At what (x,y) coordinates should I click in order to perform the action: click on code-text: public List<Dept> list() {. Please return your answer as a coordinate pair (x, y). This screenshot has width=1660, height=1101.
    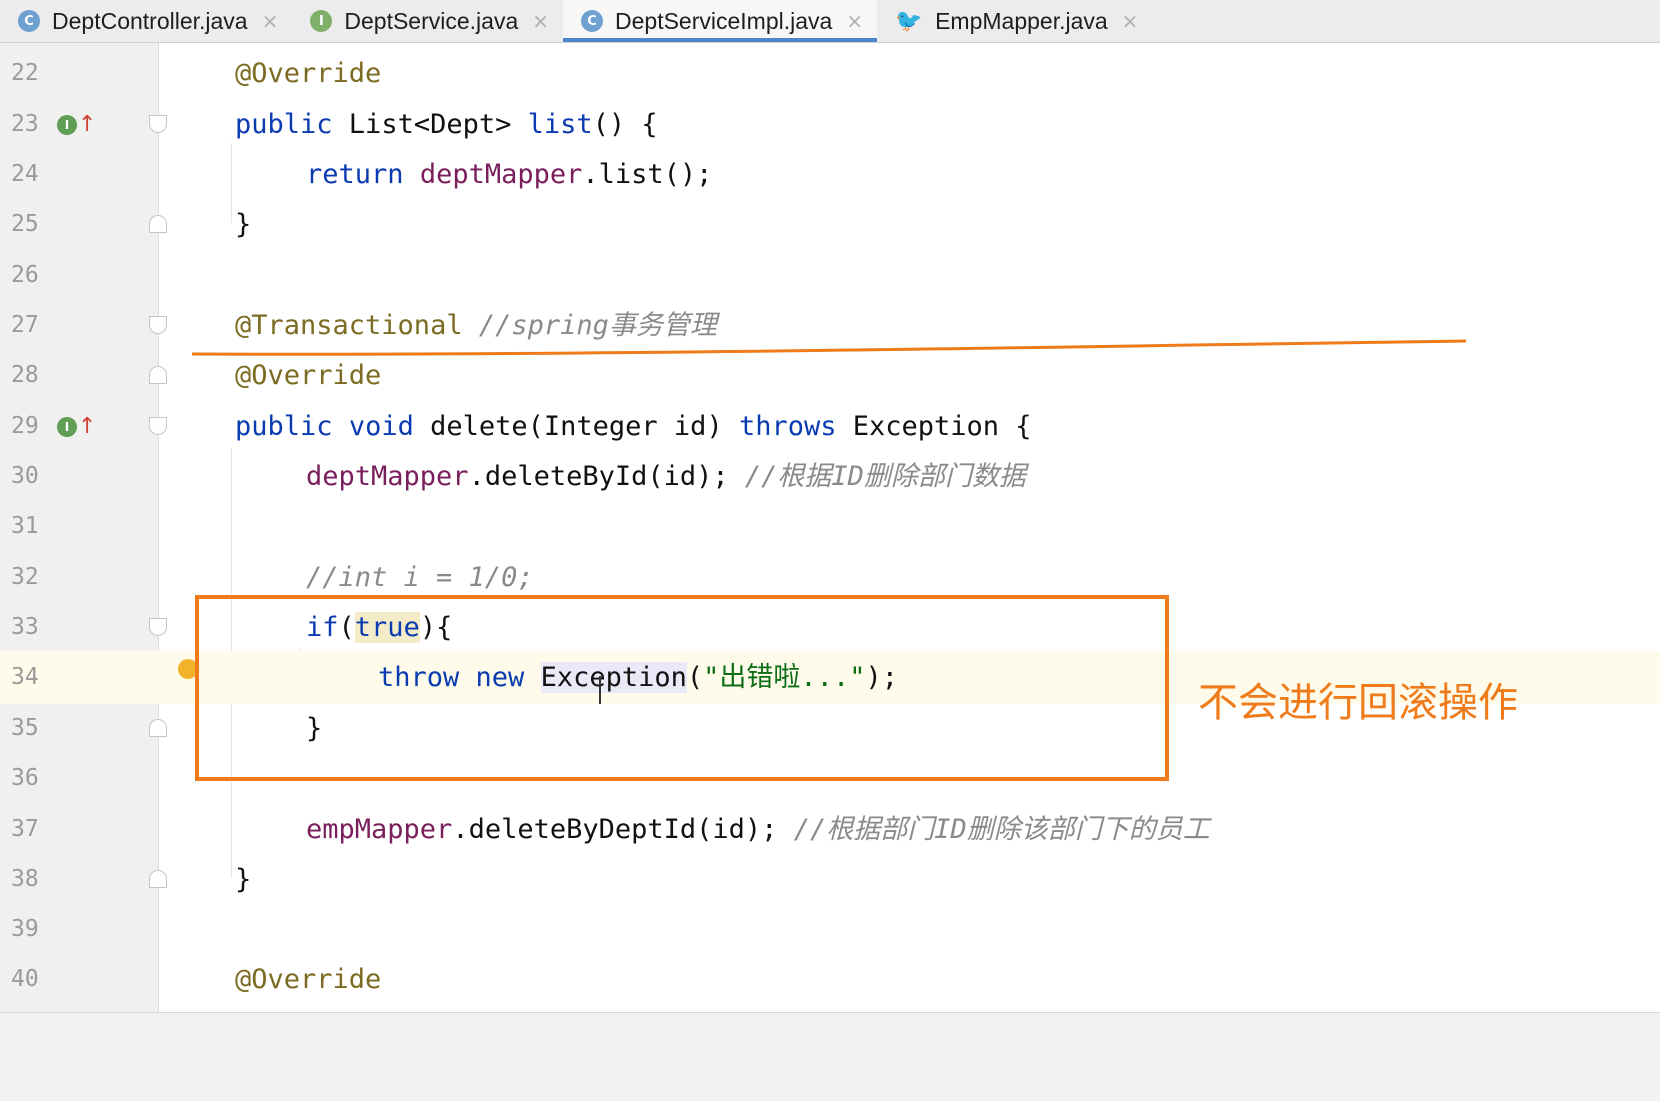
    Looking at the image, I should click on (446, 124).